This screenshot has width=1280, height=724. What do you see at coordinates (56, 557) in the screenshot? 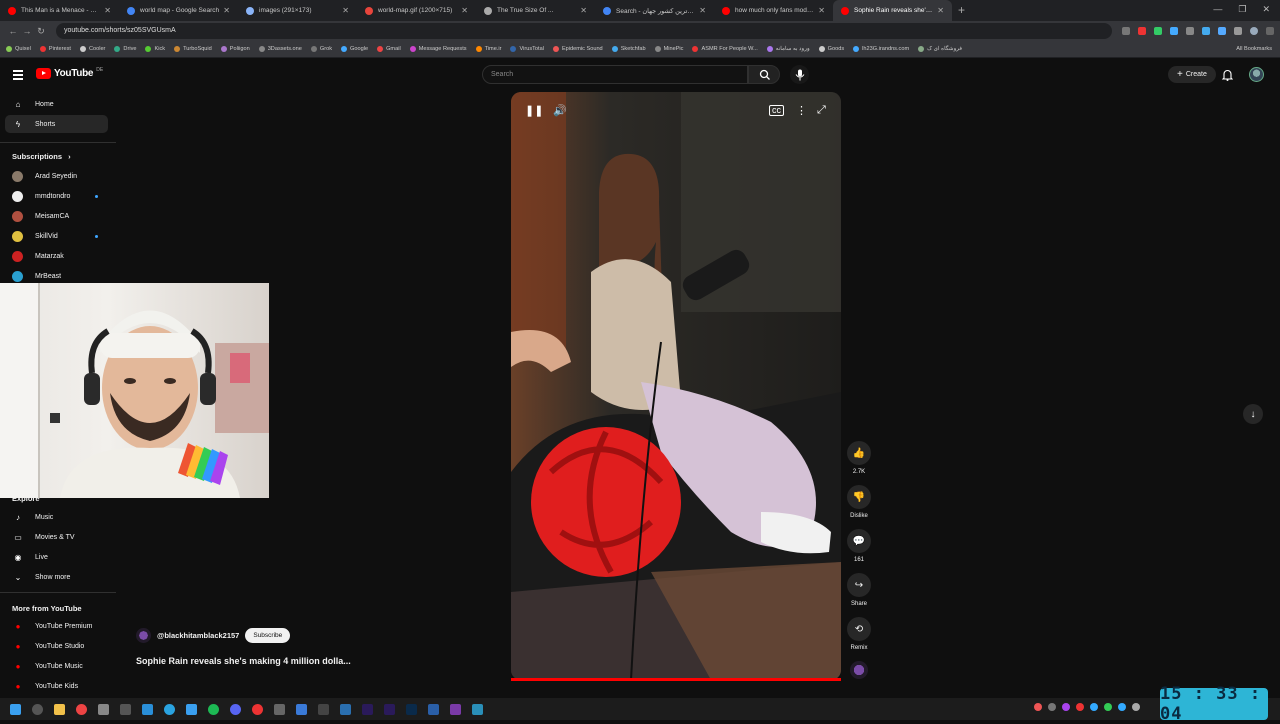
I see `sidebar-item-live: ◉ Live` at bounding box center [56, 557].